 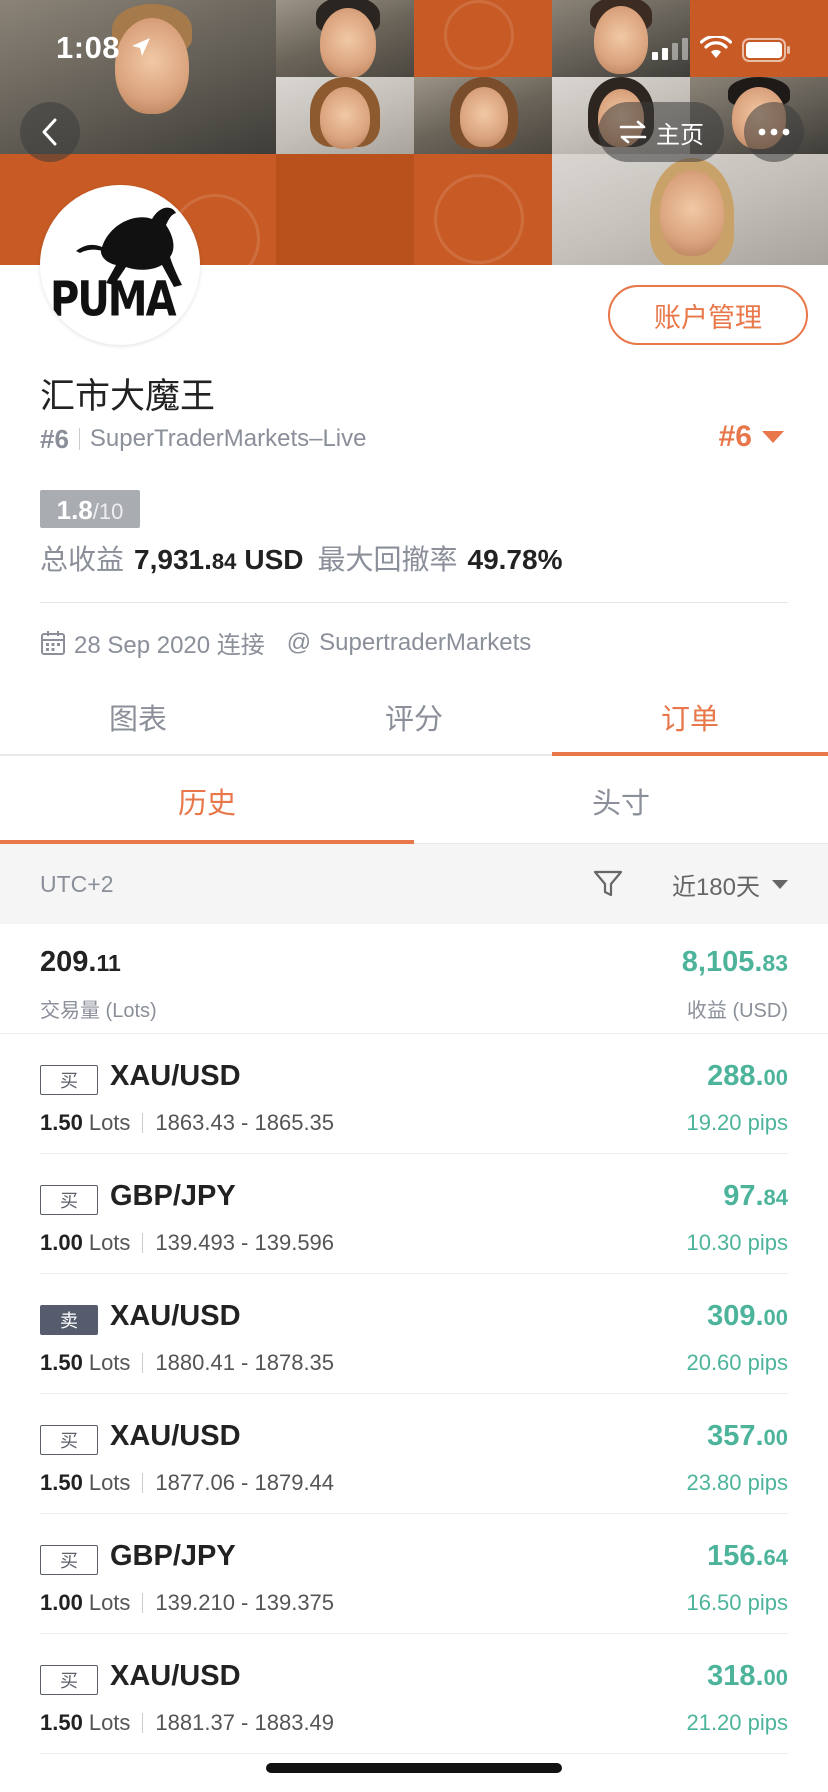 I want to click on tab-rating: 评分, so click(x=414, y=717).